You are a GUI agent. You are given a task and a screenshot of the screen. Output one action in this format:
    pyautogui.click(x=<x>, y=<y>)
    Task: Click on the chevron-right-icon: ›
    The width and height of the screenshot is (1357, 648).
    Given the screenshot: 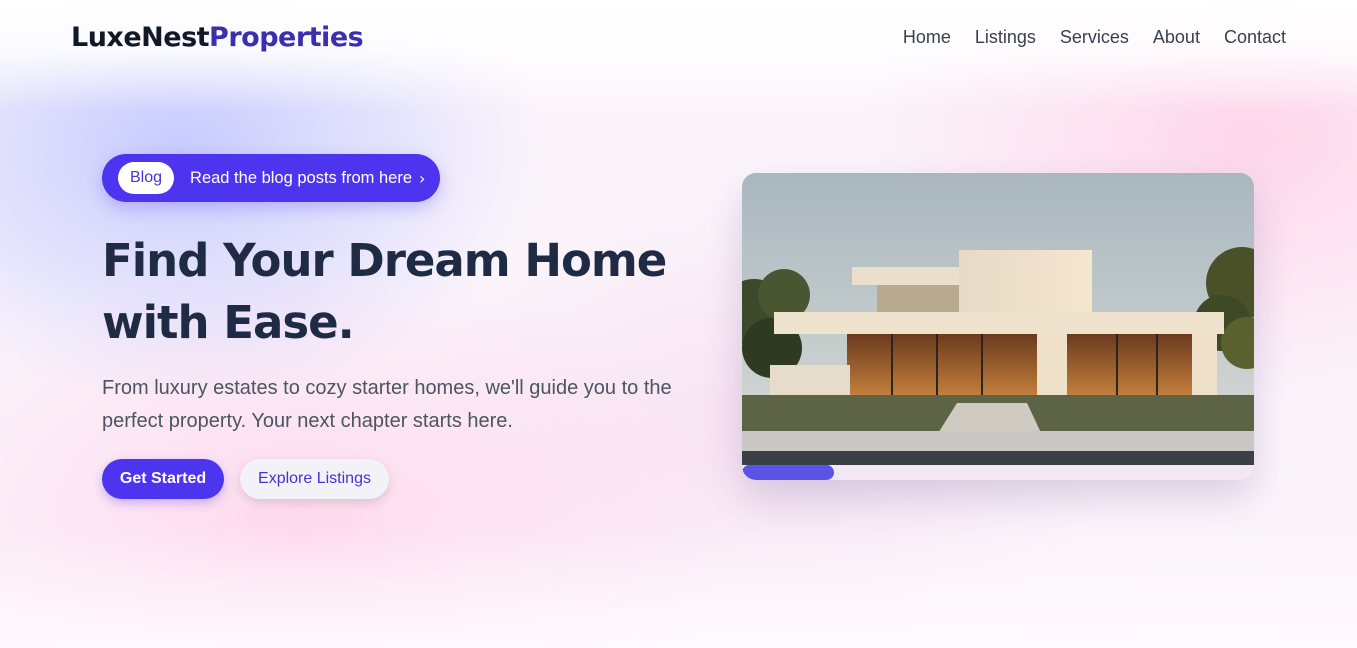 What is the action you would take?
    pyautogui.click(x=422, y=178)
    